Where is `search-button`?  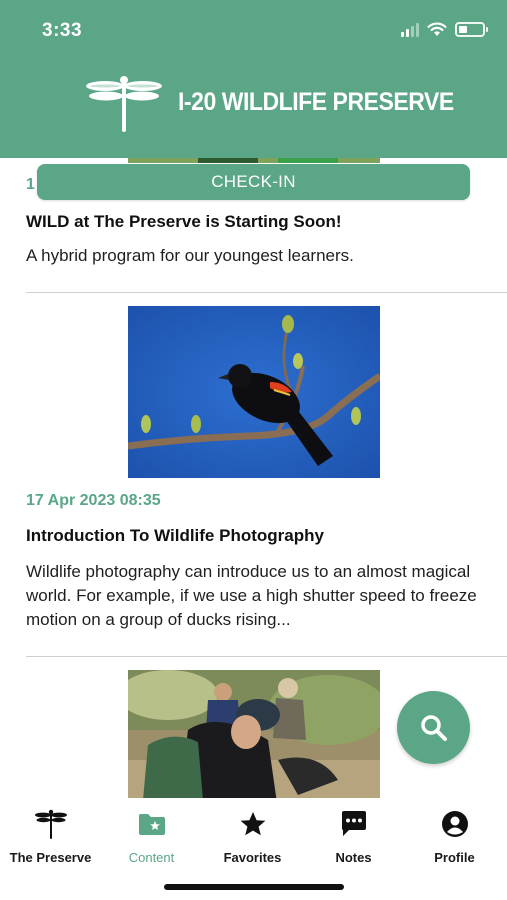
search-button is located at coordinates (433, 727).